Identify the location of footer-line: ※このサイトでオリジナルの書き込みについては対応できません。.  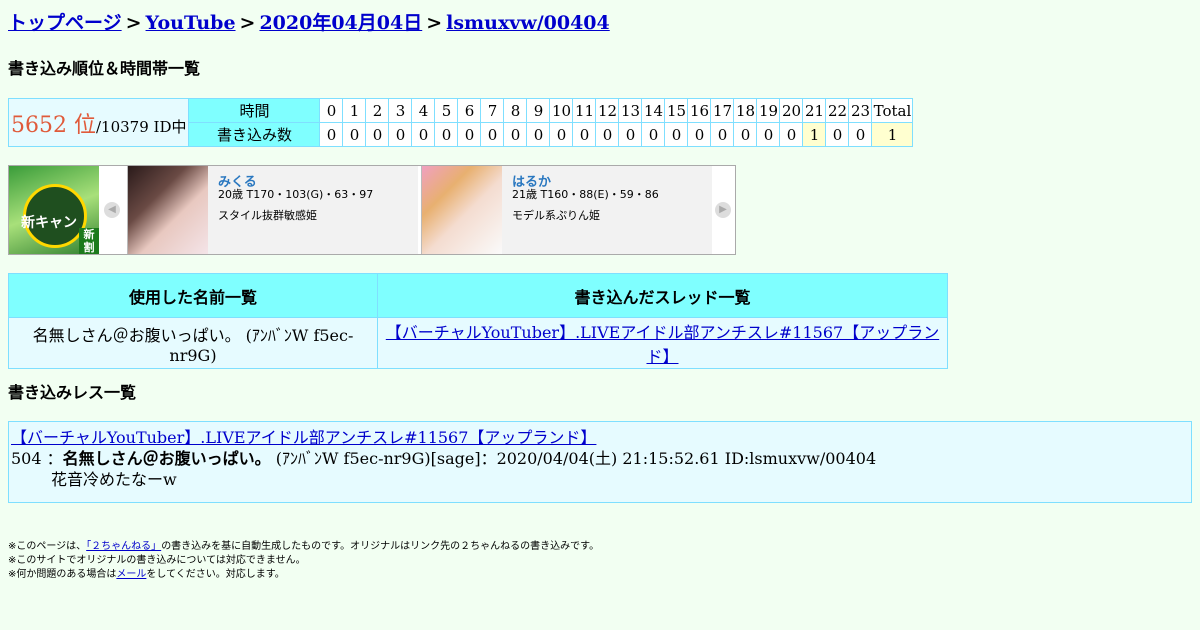
(157, 560).